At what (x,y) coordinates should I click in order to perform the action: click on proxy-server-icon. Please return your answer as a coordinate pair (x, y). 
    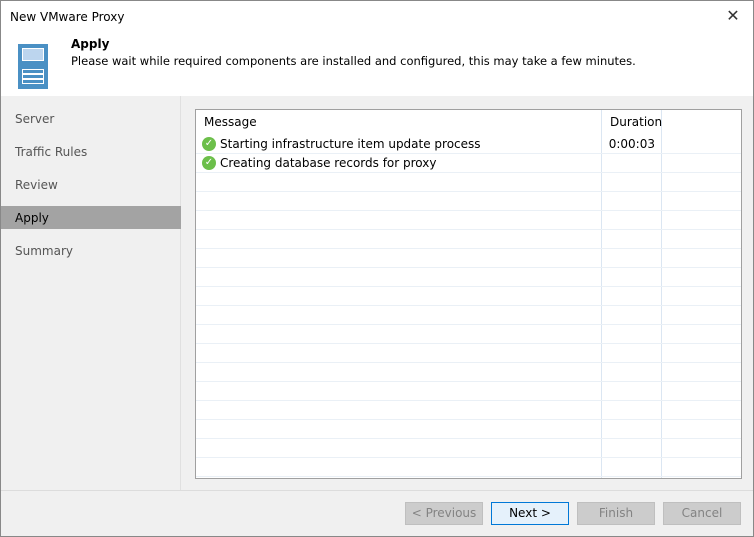
    Looking at the image, I should click on (33, 66).